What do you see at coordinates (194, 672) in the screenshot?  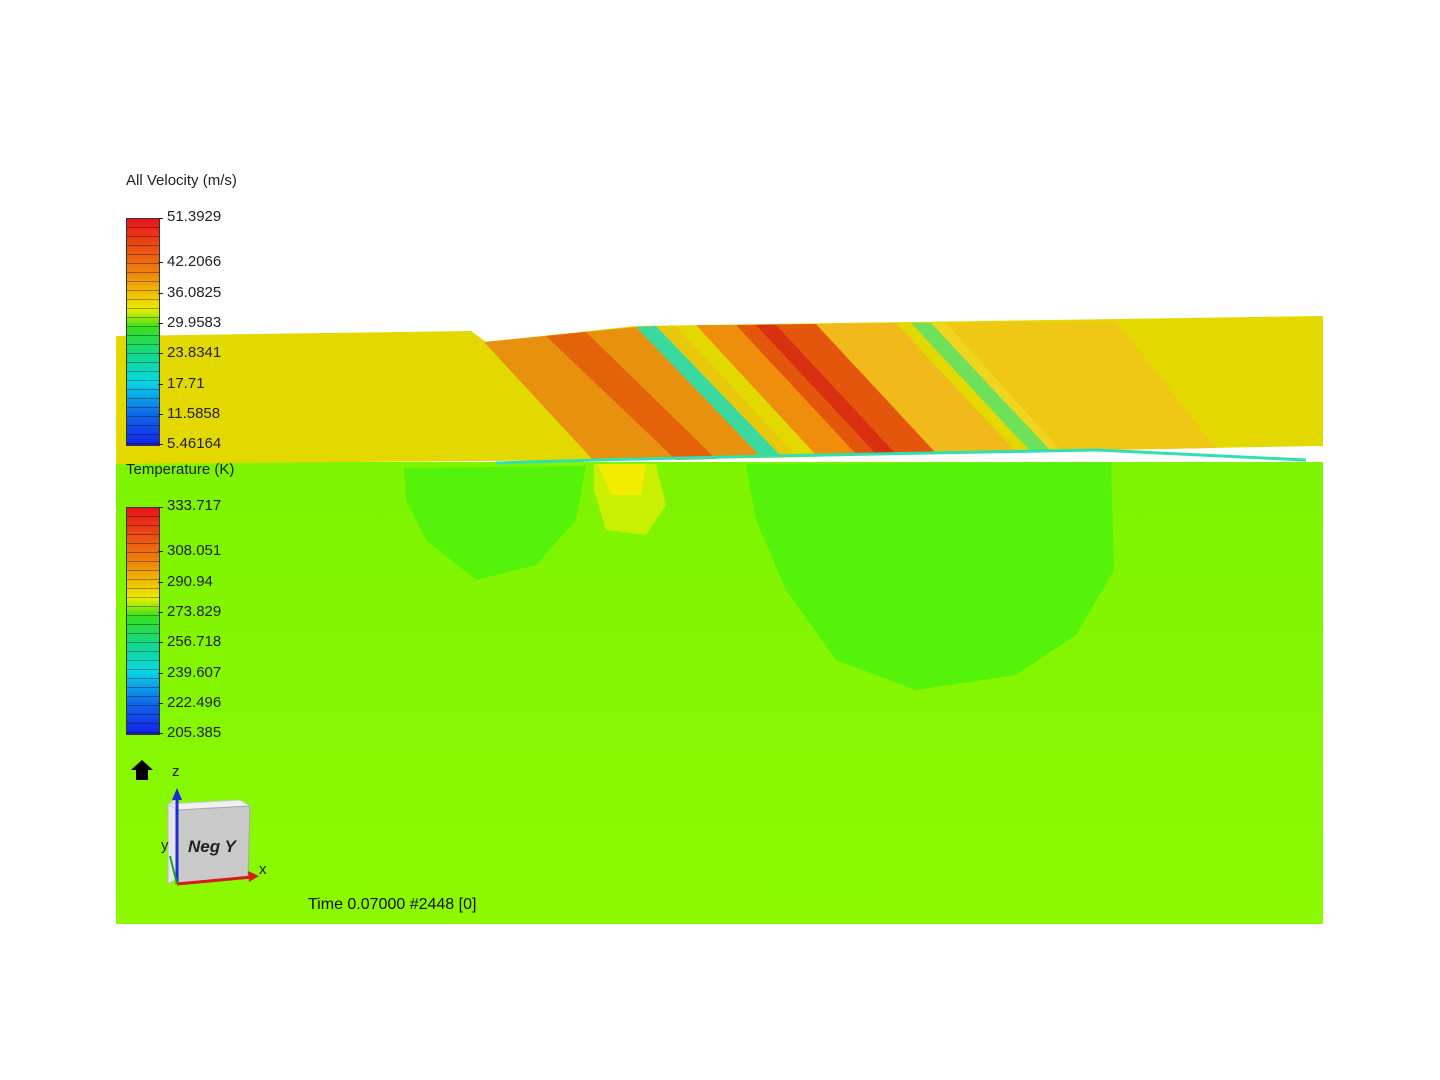 I see `tick-label: 239.607` at bounding box center [194, 672].